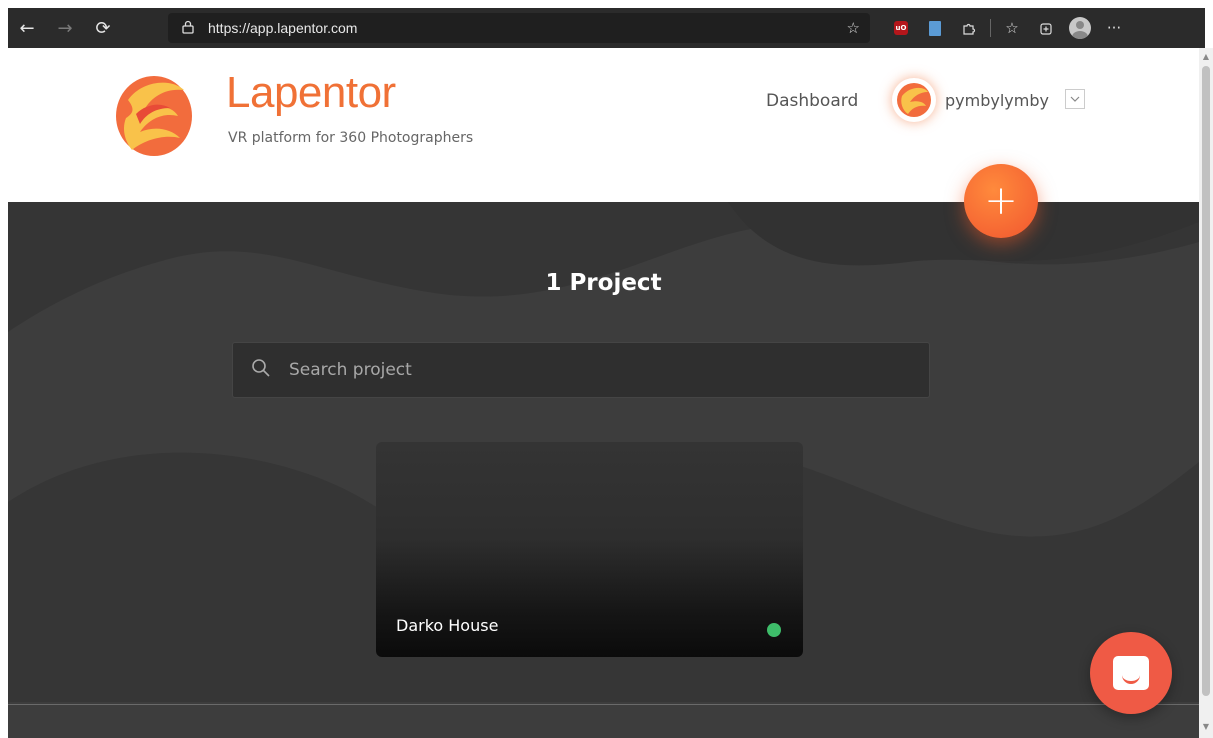  What do you see at coordinates (609, 370) in the screenshot?
I see `search-input` at bounding box center [609, 370].